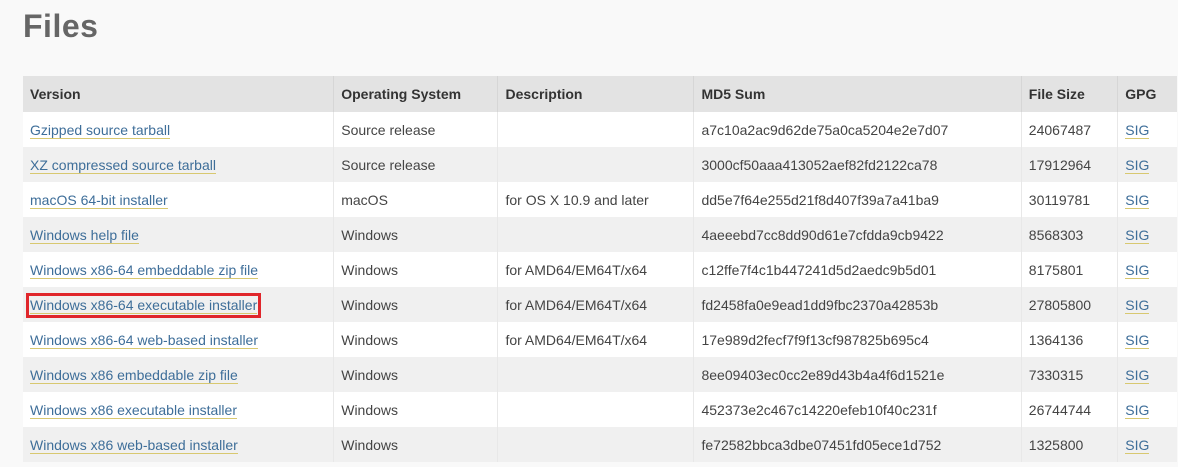  I want to click on download-link: Windows x86-64 web-based installer, so click(144, 340).